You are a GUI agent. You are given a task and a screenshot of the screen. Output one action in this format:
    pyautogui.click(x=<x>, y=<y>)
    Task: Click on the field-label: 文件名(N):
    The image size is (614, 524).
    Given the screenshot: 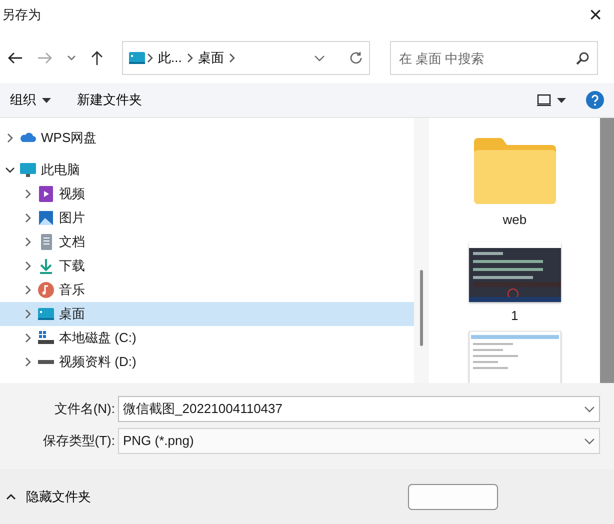 What is the action you would take?
    pyautogui.click(x=84, y=409)
    